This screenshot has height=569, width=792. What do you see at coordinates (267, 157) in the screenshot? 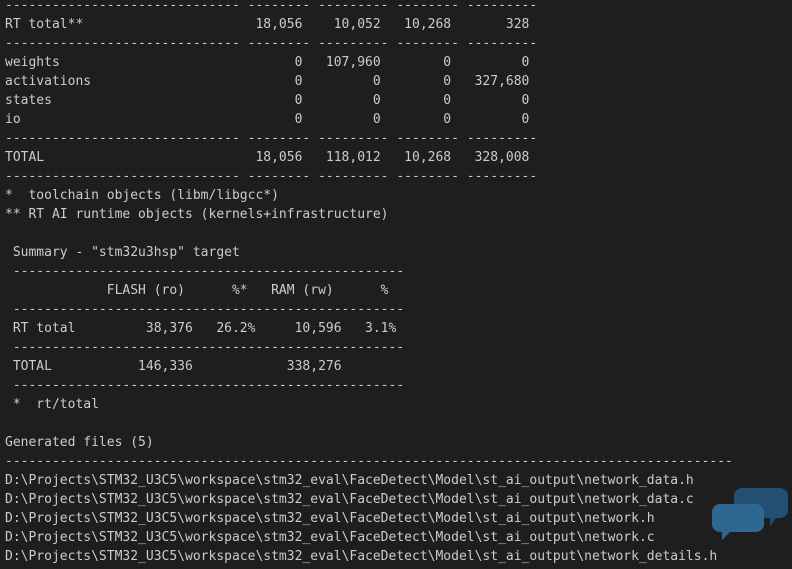
I see `terminal-line: TOTAL 18,056 118,012 10,268 328,008` at bounding box center [267, 157].